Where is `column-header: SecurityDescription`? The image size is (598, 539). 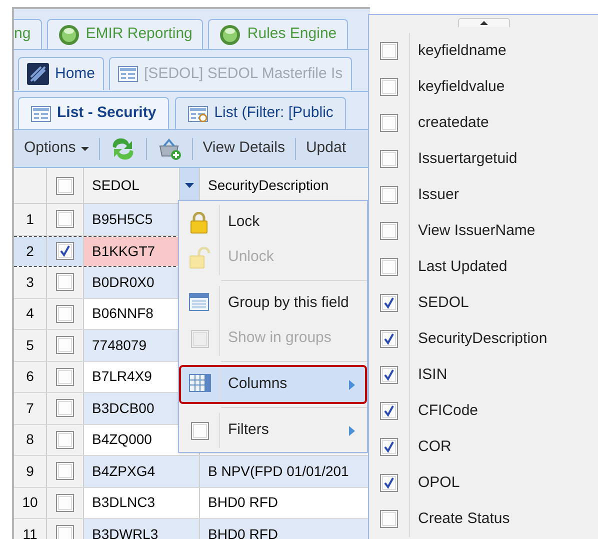 column-header: SecurityDescription is located at coordinates (285, 185).